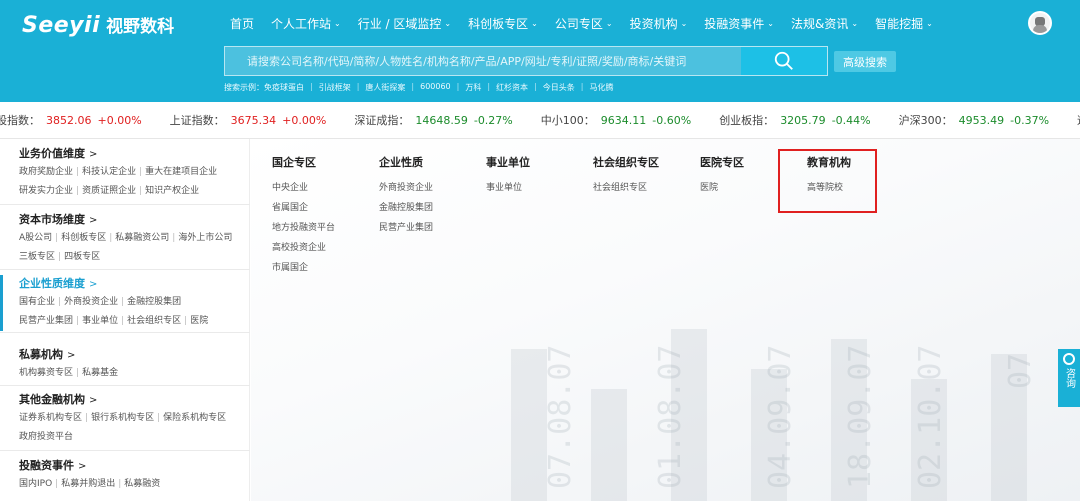 The image size is (1080, 501). Describe the element at coordinates (794, 120) in the screenshot. I see `ticker-item: 创业板指： 3205.79 -0.44%` at that location.